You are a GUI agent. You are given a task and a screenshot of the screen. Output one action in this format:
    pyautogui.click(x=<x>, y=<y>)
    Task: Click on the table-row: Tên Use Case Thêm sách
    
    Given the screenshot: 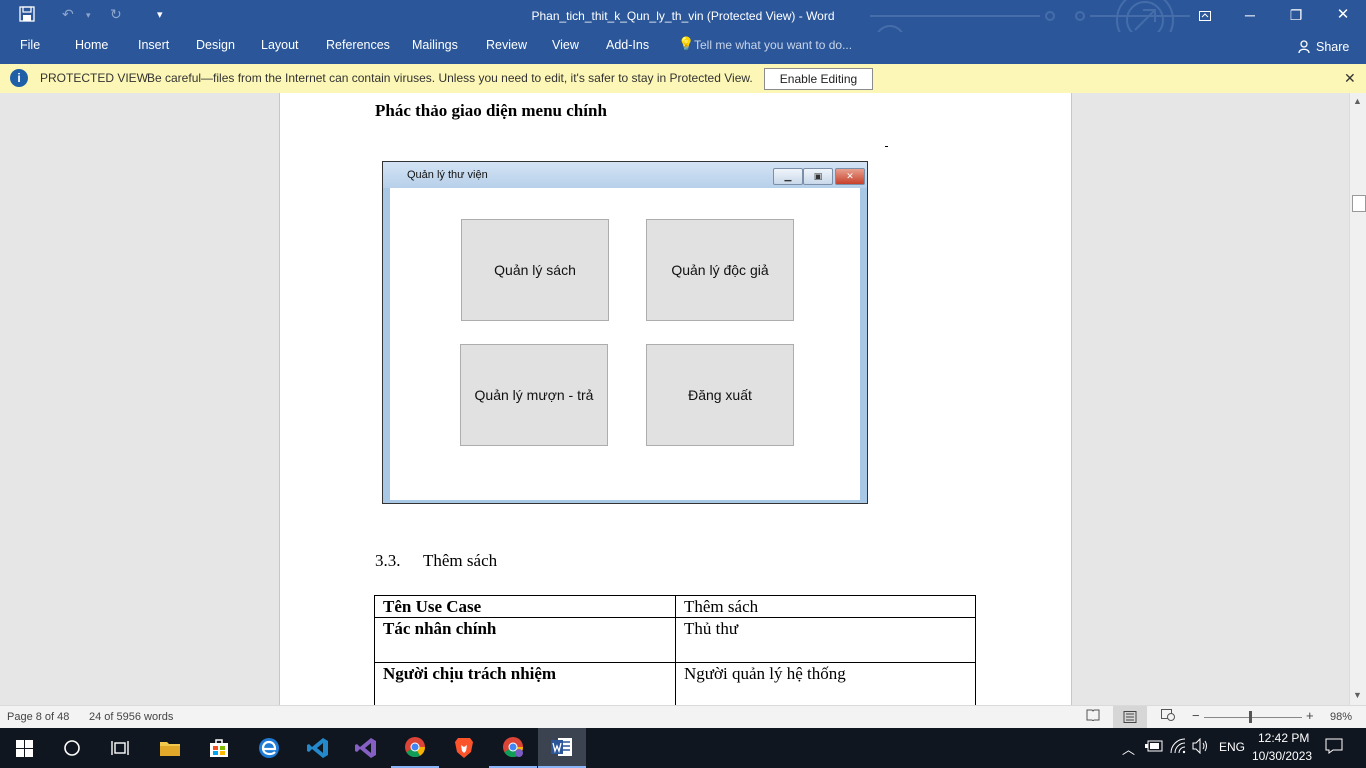 What is the action you would take?
    pyautogui.click(x=675, y=606)
    